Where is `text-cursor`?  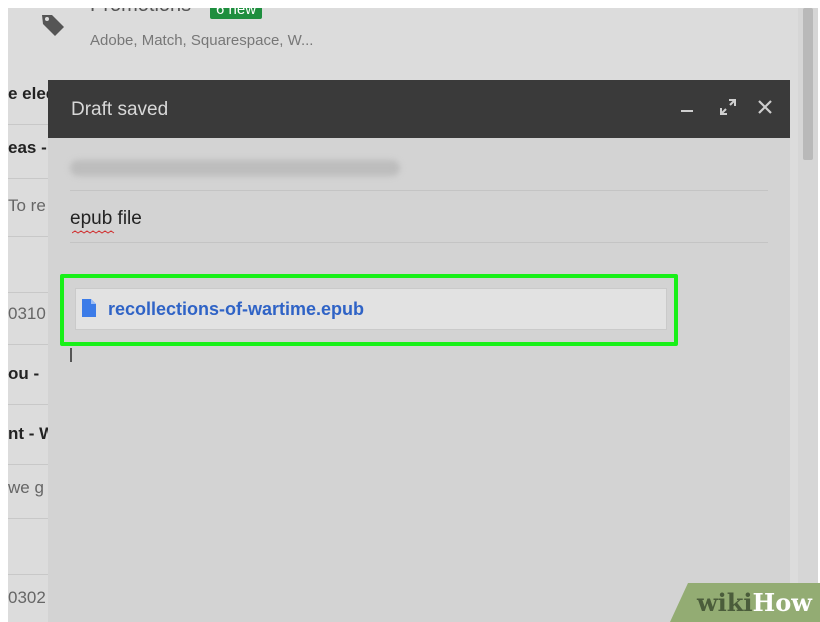
text-cursor is located at coordinates (71, 355).